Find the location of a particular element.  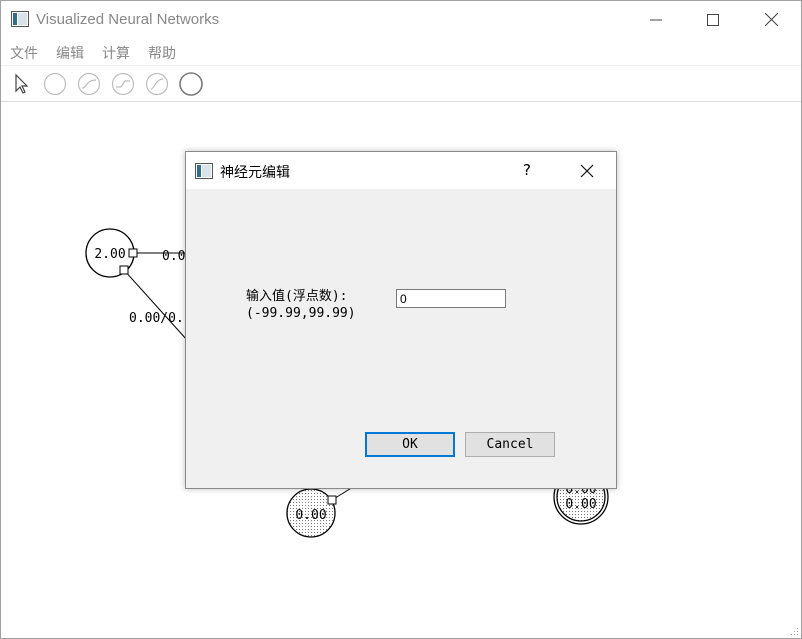

step-neuron-tool-icon is located at coordinates (157, 84).